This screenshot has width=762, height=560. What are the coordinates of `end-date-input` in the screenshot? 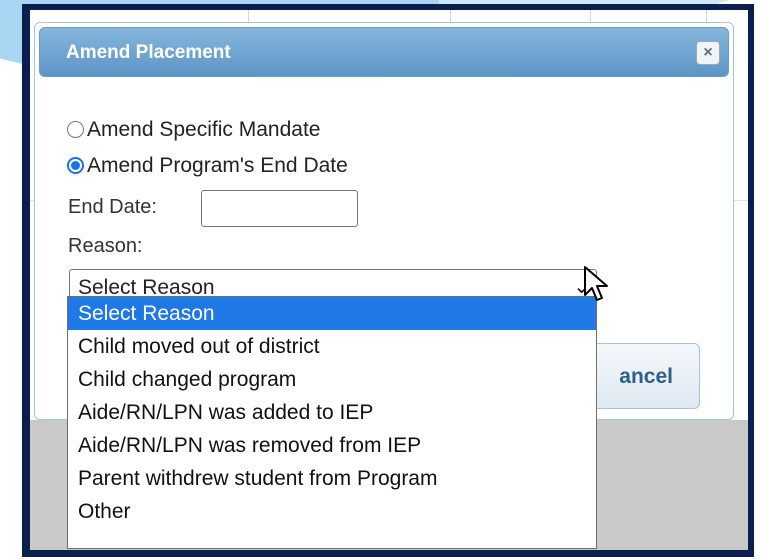 It's located at (279, 208).